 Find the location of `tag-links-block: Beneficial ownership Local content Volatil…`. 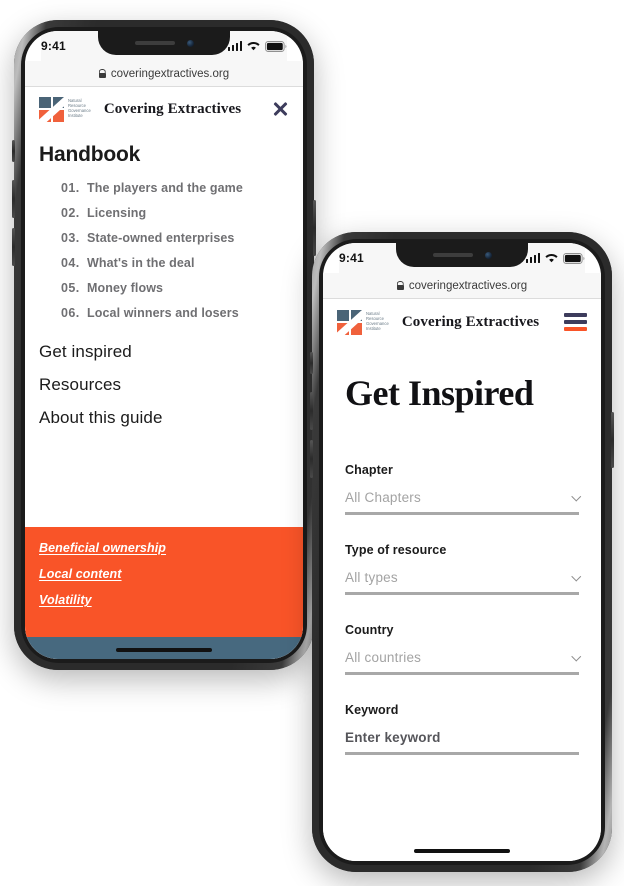

tag-links-block: Beneficial ownership Local content Volatil… is located at coordinates (164, 582).